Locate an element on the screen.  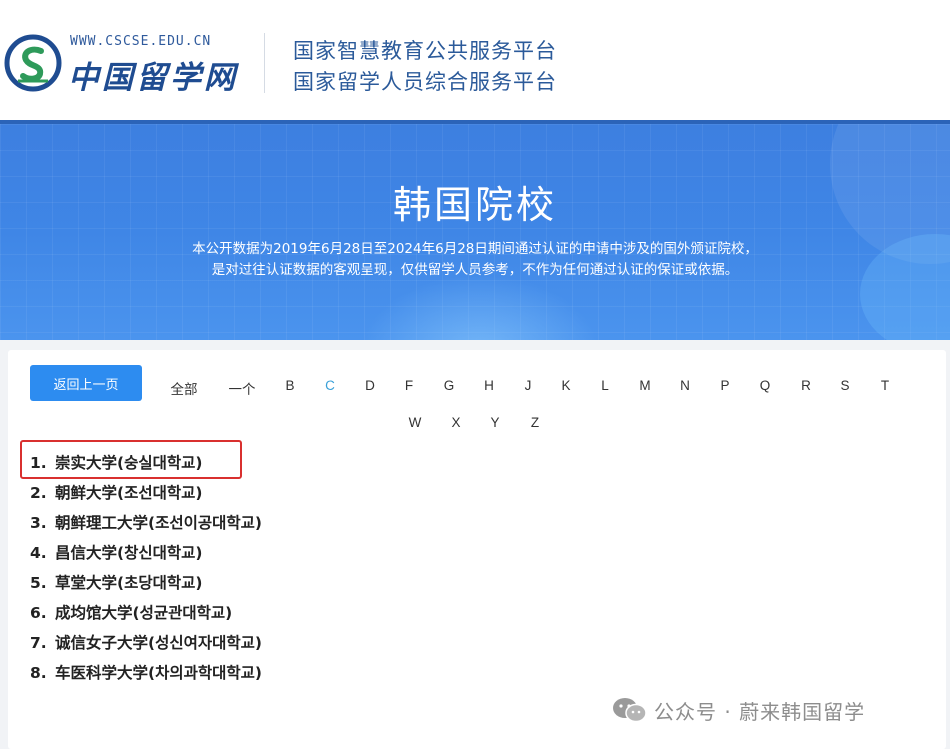
site-url: WWW.CSCSE.EDU.CN is located at coordinates (140, 41).